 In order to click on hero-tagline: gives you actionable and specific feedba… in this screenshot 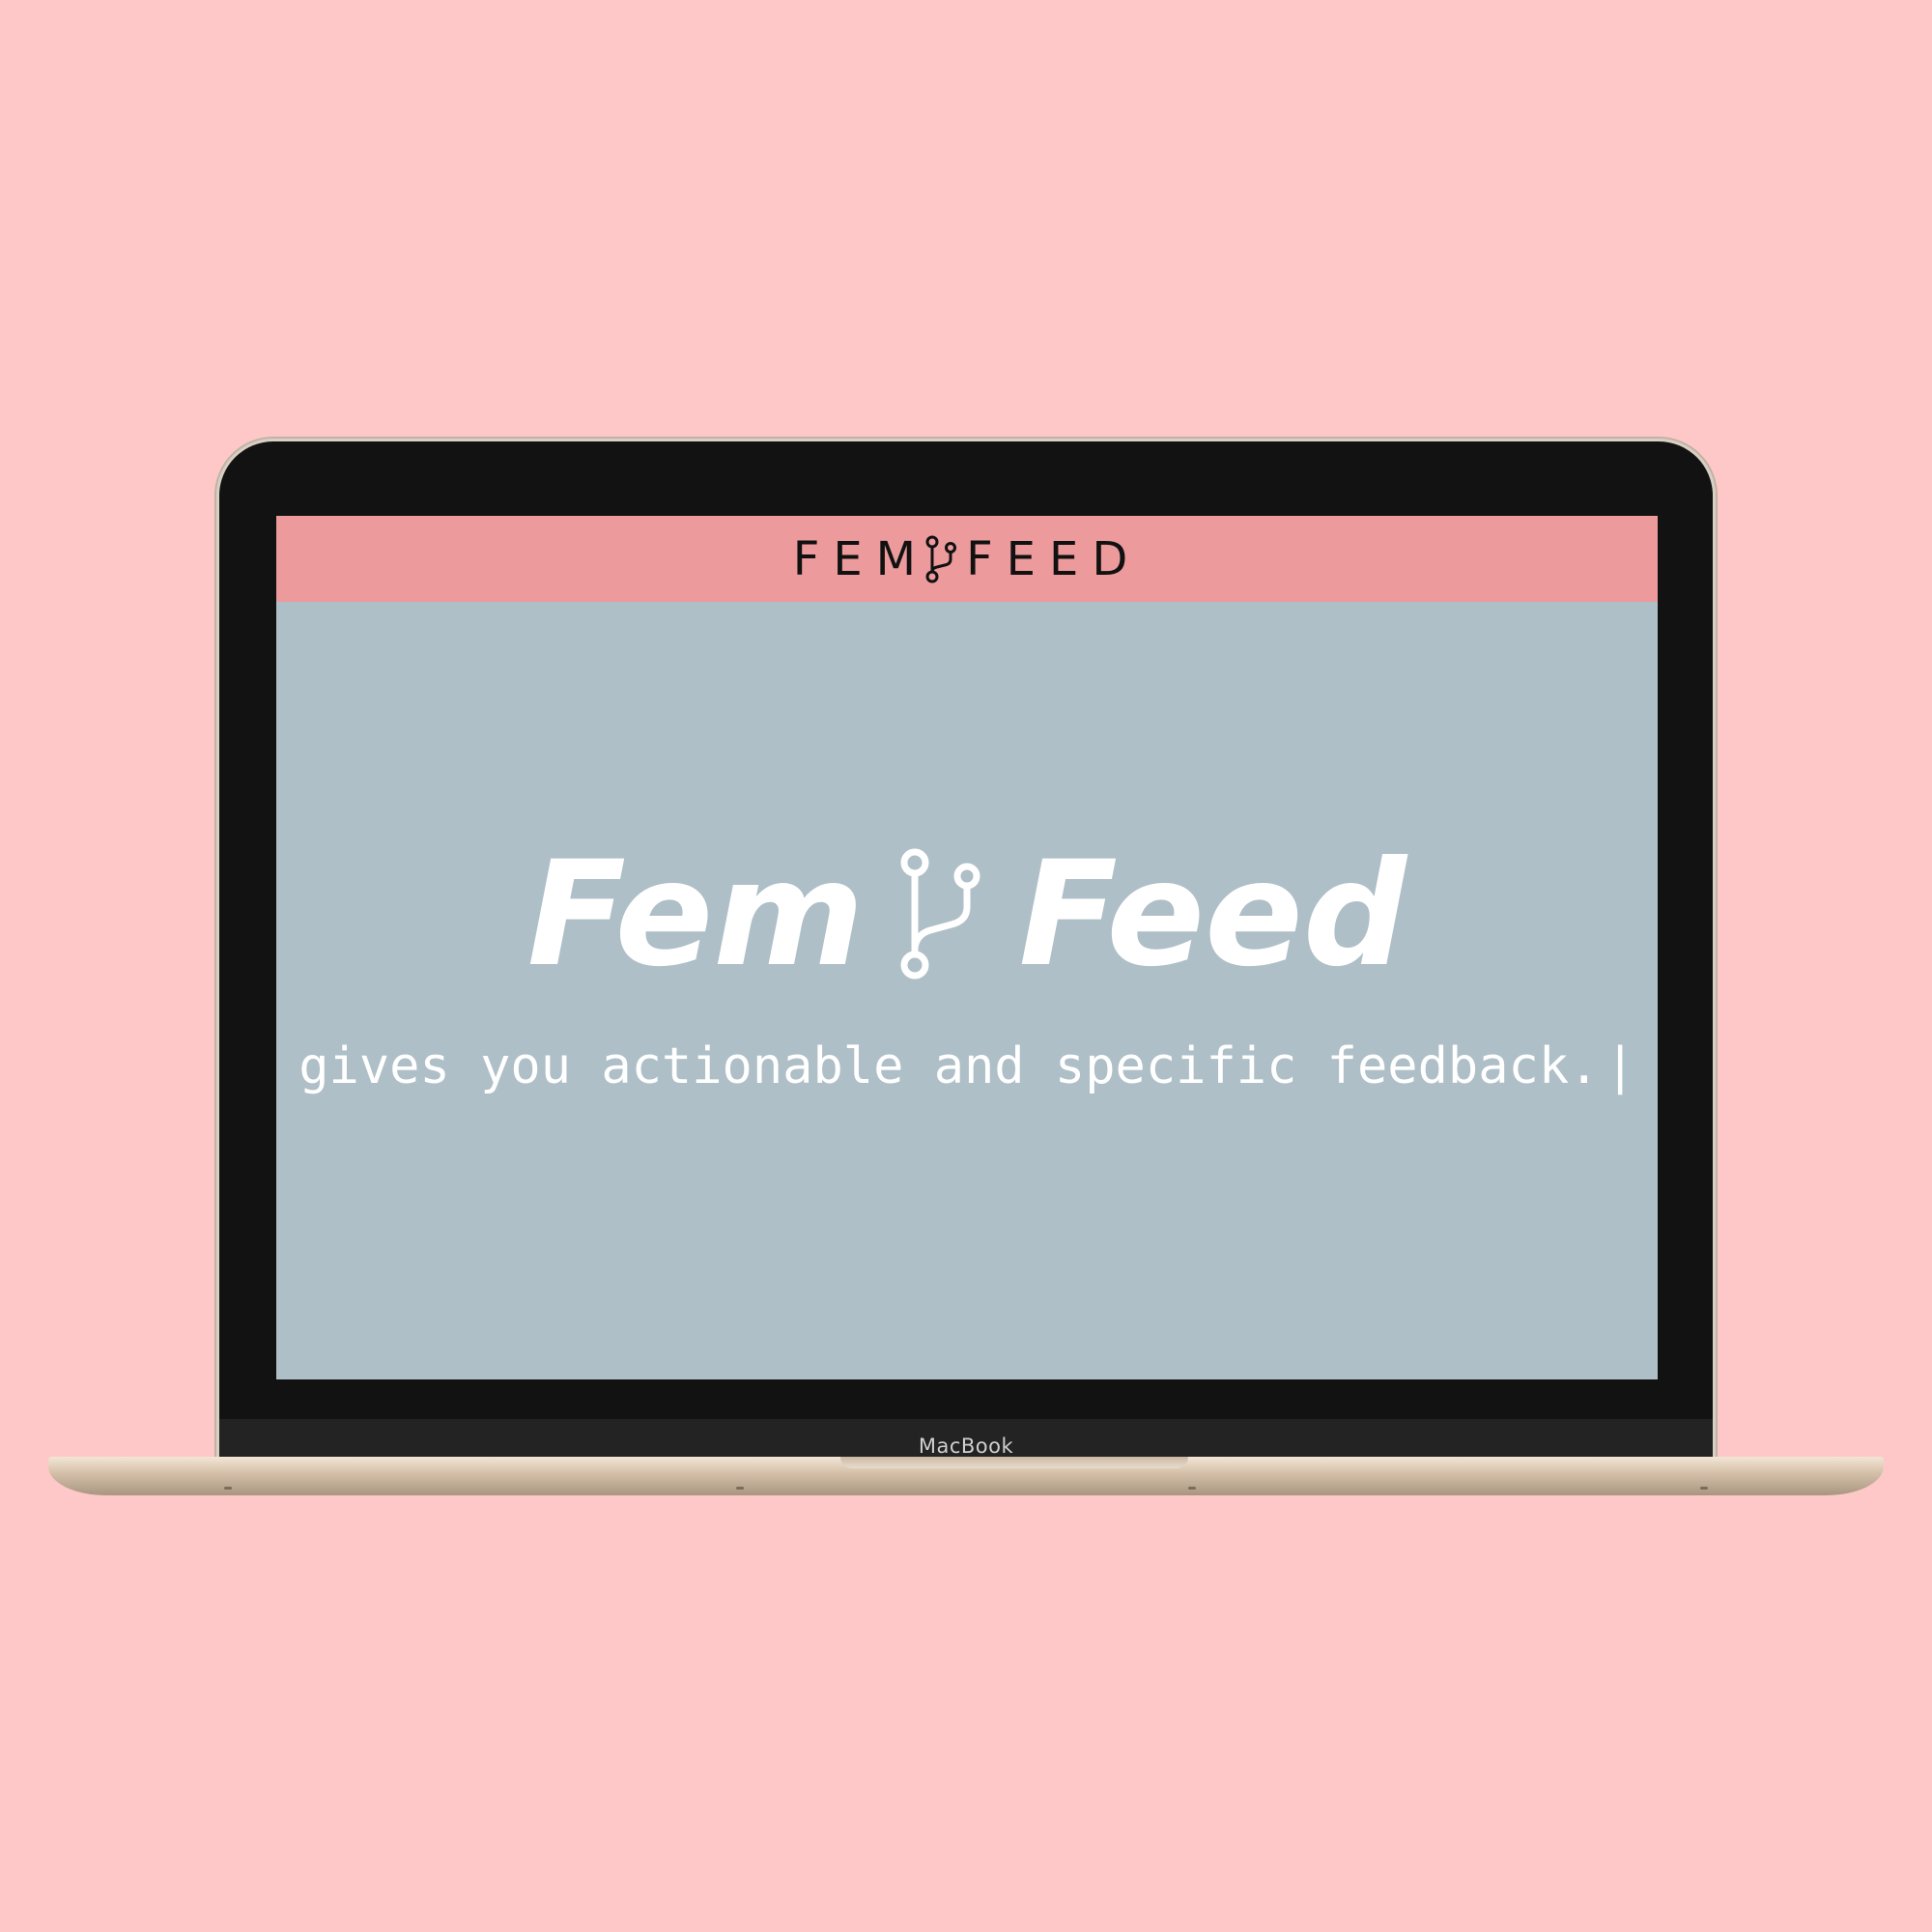, I will do `click(967, 1066)`.